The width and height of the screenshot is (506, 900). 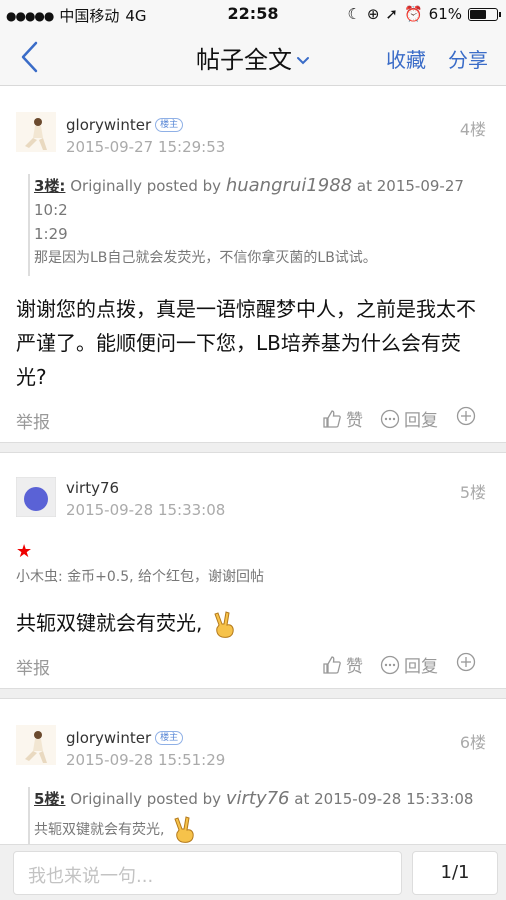 What do you see at coordinates (373, 14) in the screenshot?
I see `rotation-lock-icon: ⊕` at bounding box center [373, 14].